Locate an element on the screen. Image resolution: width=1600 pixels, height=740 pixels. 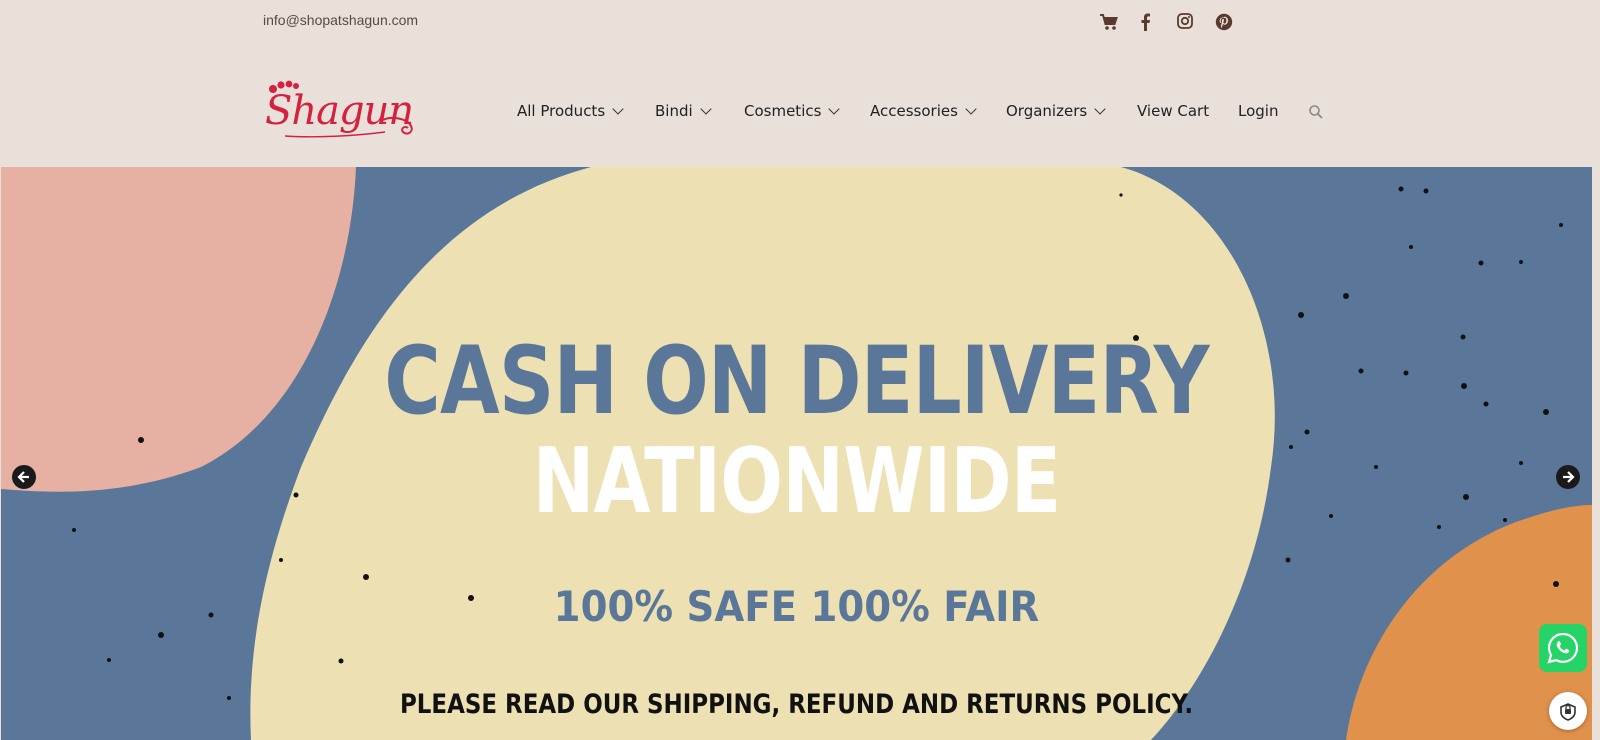
nav-label: View Cart is located at coordinates (1173, 111).